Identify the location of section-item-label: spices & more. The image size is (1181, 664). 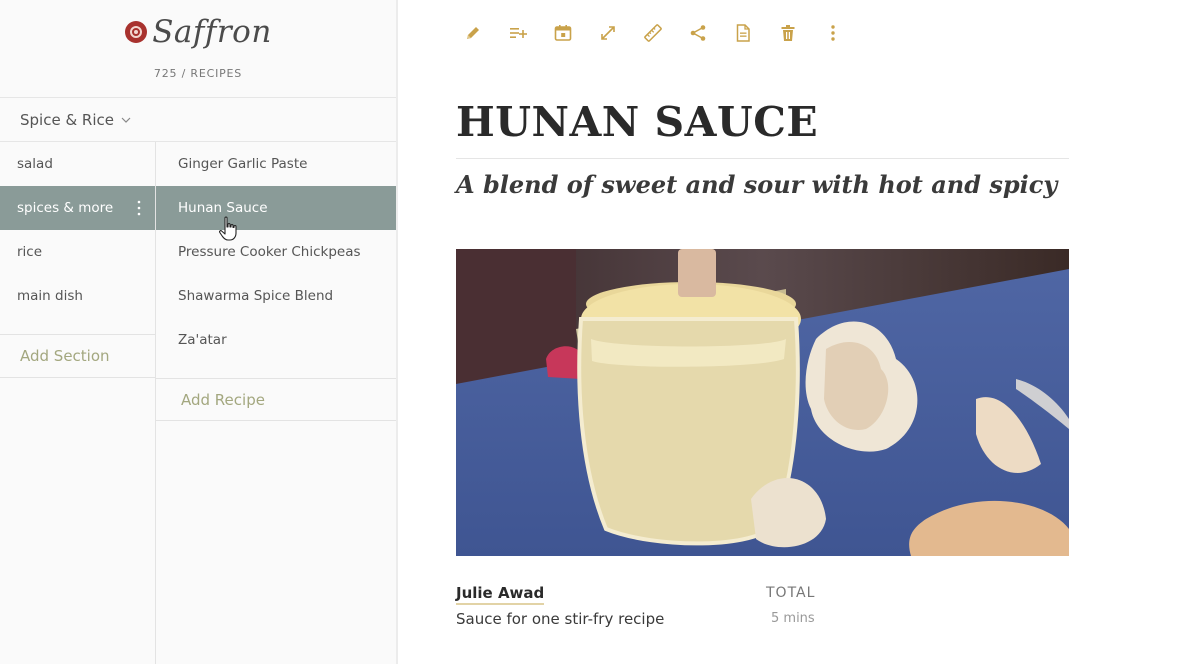
(65, 208).